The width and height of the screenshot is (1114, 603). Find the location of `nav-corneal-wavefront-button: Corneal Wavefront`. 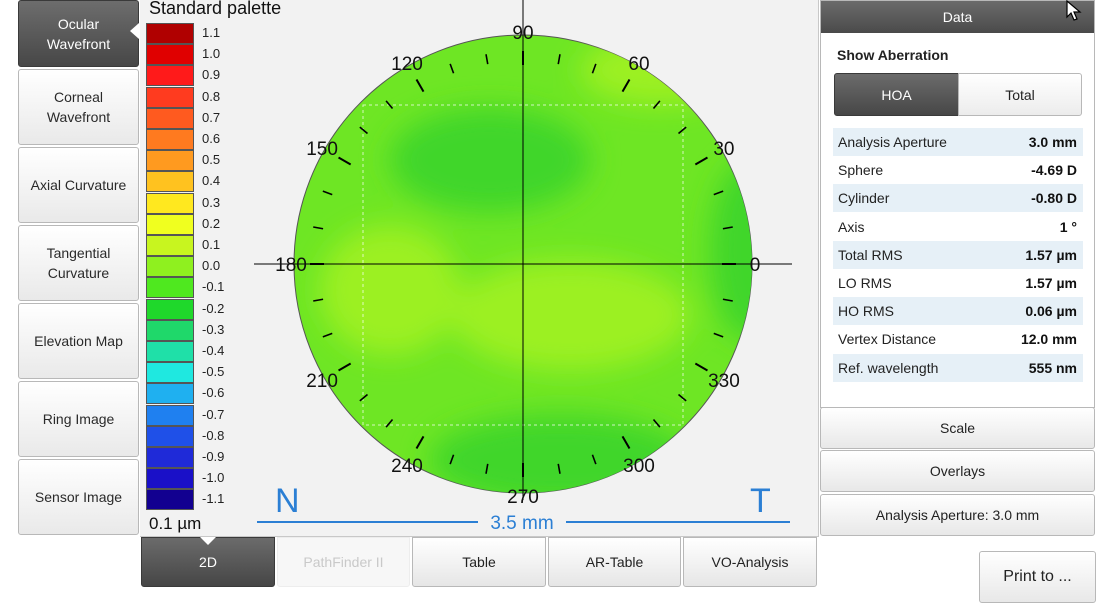

nav-corneal-wavefront-button: Corneal Wavefront is located at coordinates (78, 107).